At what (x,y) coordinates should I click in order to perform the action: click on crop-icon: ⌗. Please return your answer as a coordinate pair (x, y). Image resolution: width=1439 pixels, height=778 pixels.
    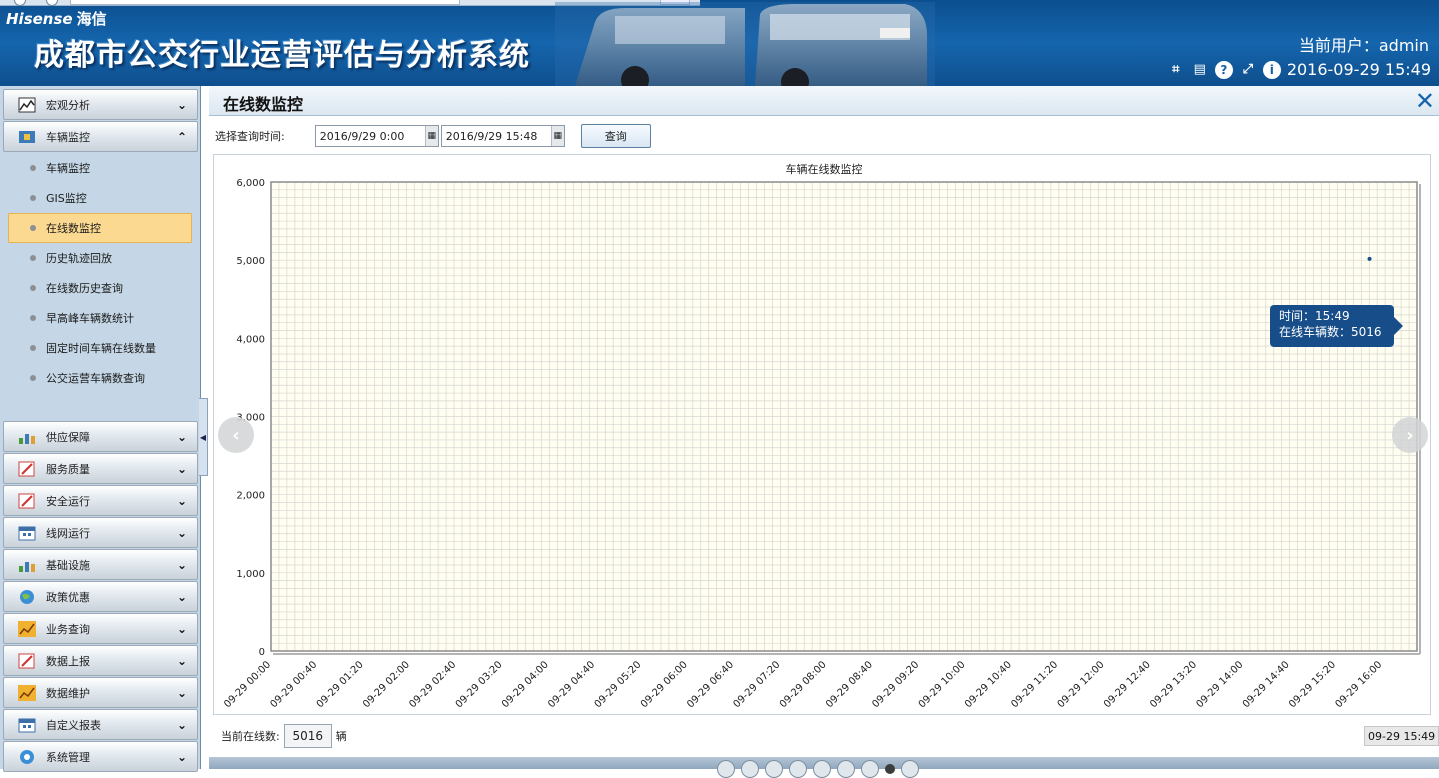
    Looking at the image, I should click on (1176, 70).